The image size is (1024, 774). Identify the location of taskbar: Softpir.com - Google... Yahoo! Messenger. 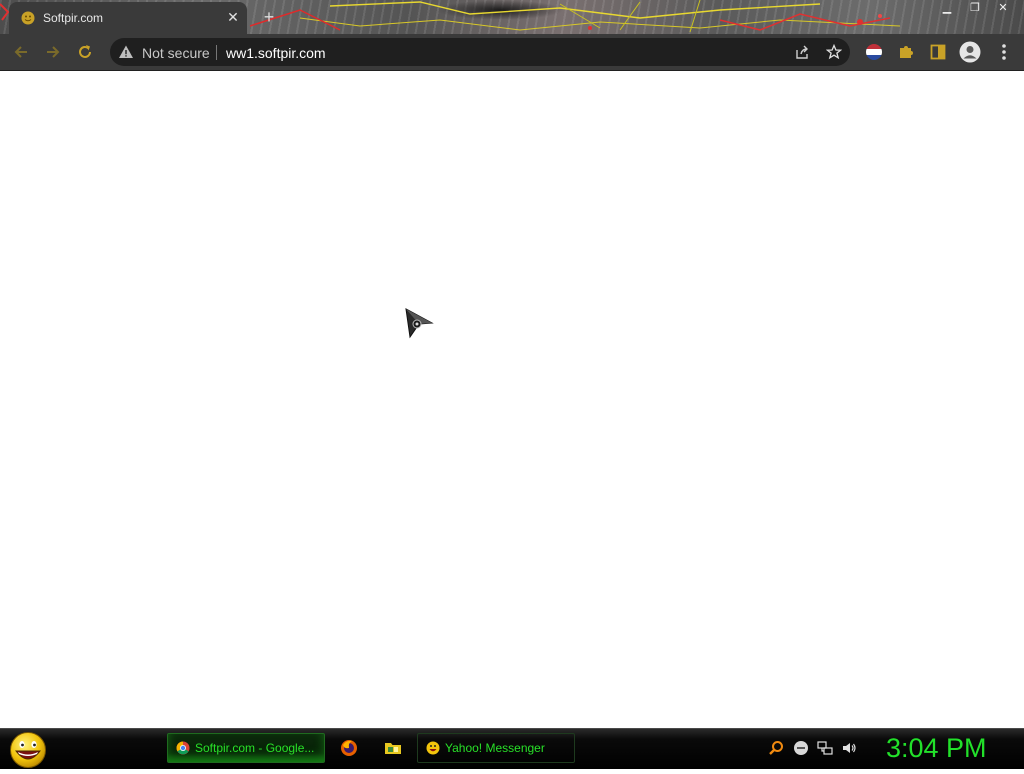
(512, 748).